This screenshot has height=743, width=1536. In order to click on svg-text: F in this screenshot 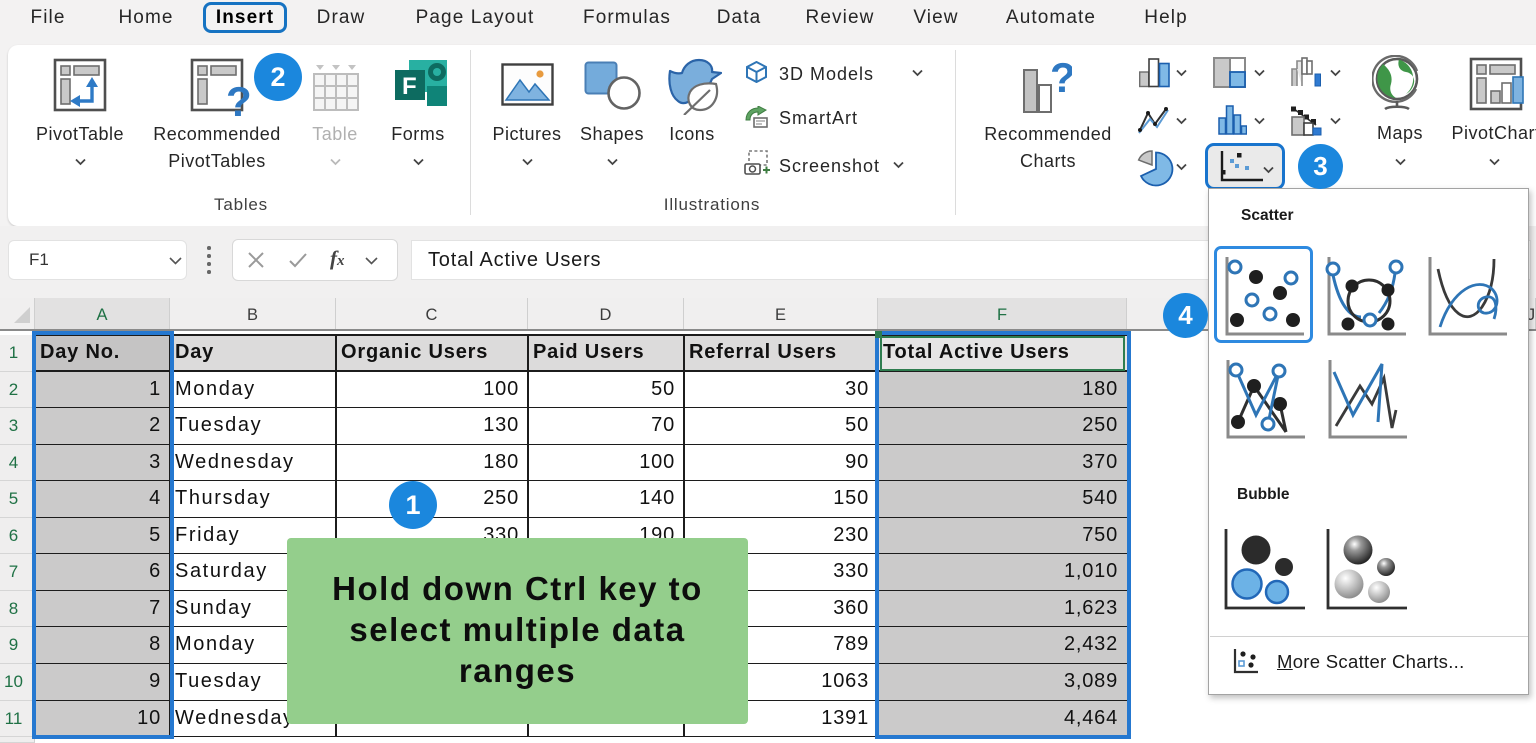, I will do `click(409, 86)`.